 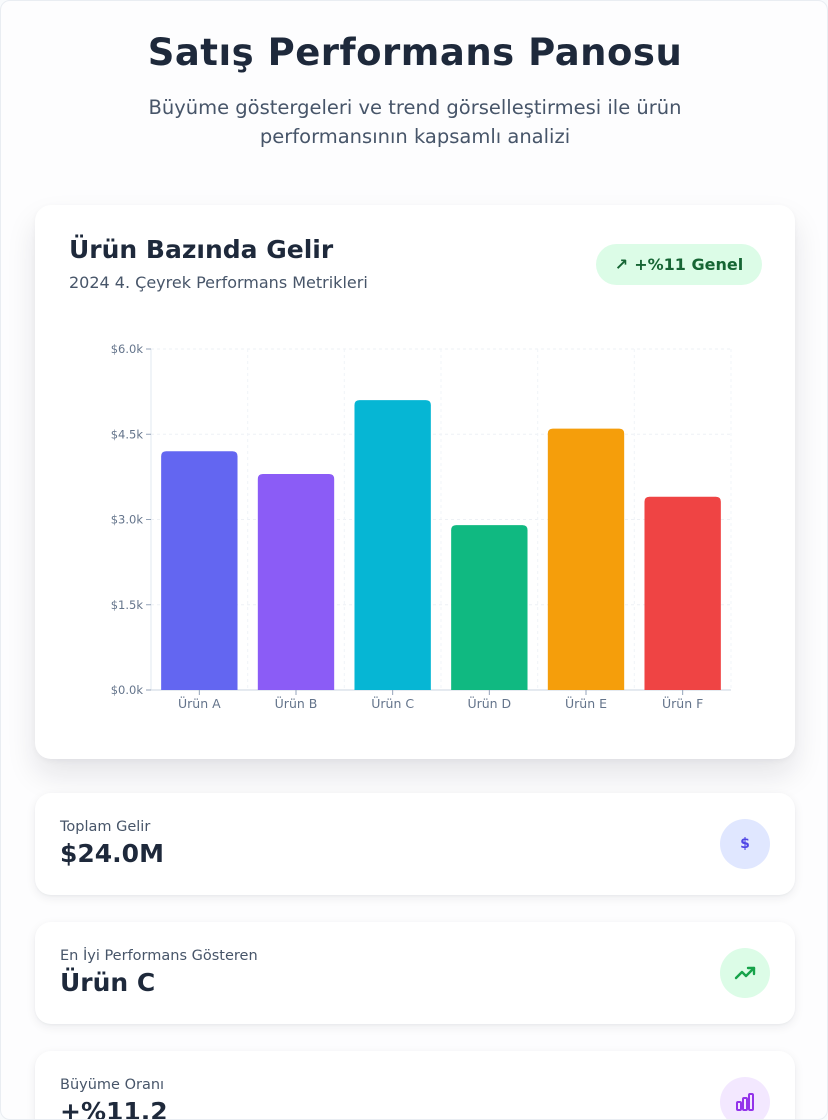 What do you see at coordinates (296, 582) in the screenshot?
I see `bar-ürün-b` at bounding box center [296, 582].